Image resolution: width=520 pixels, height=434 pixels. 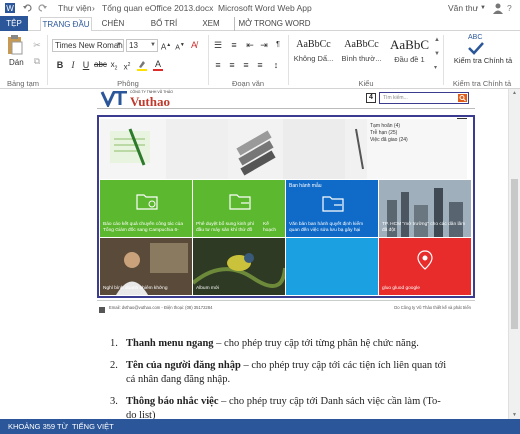 I want to click on user-avatar-icon, so click(x=498, y=8).